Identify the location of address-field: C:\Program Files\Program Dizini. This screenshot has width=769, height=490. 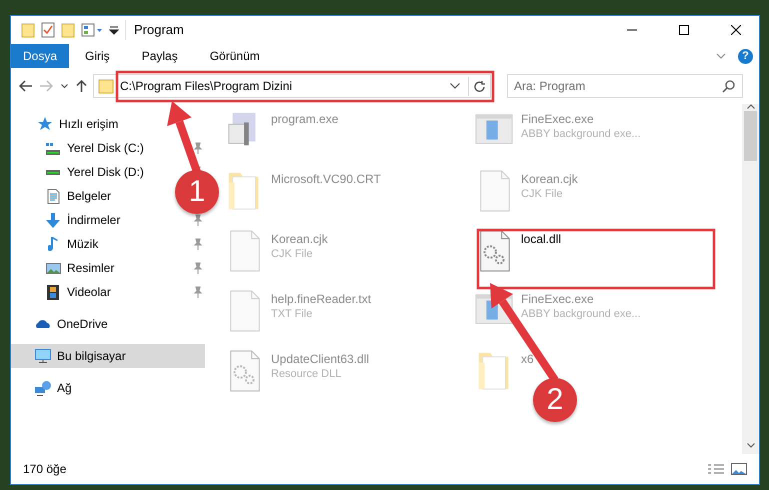
(292, 86).